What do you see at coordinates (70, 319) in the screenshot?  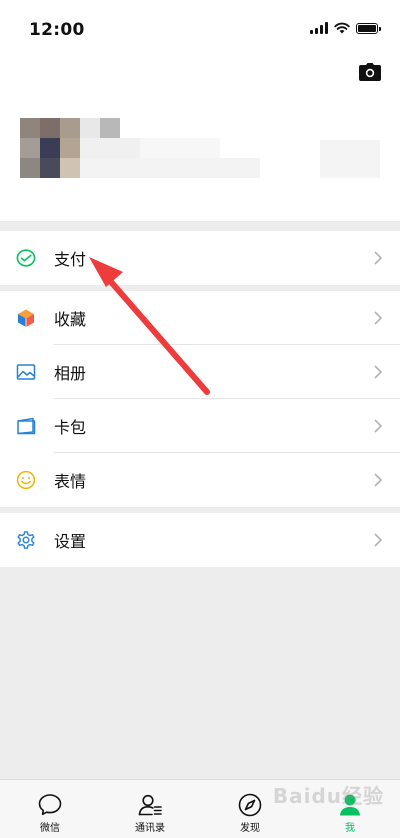 I see `menu-label-favorites: 收藏` at bounding box center [70, 319].